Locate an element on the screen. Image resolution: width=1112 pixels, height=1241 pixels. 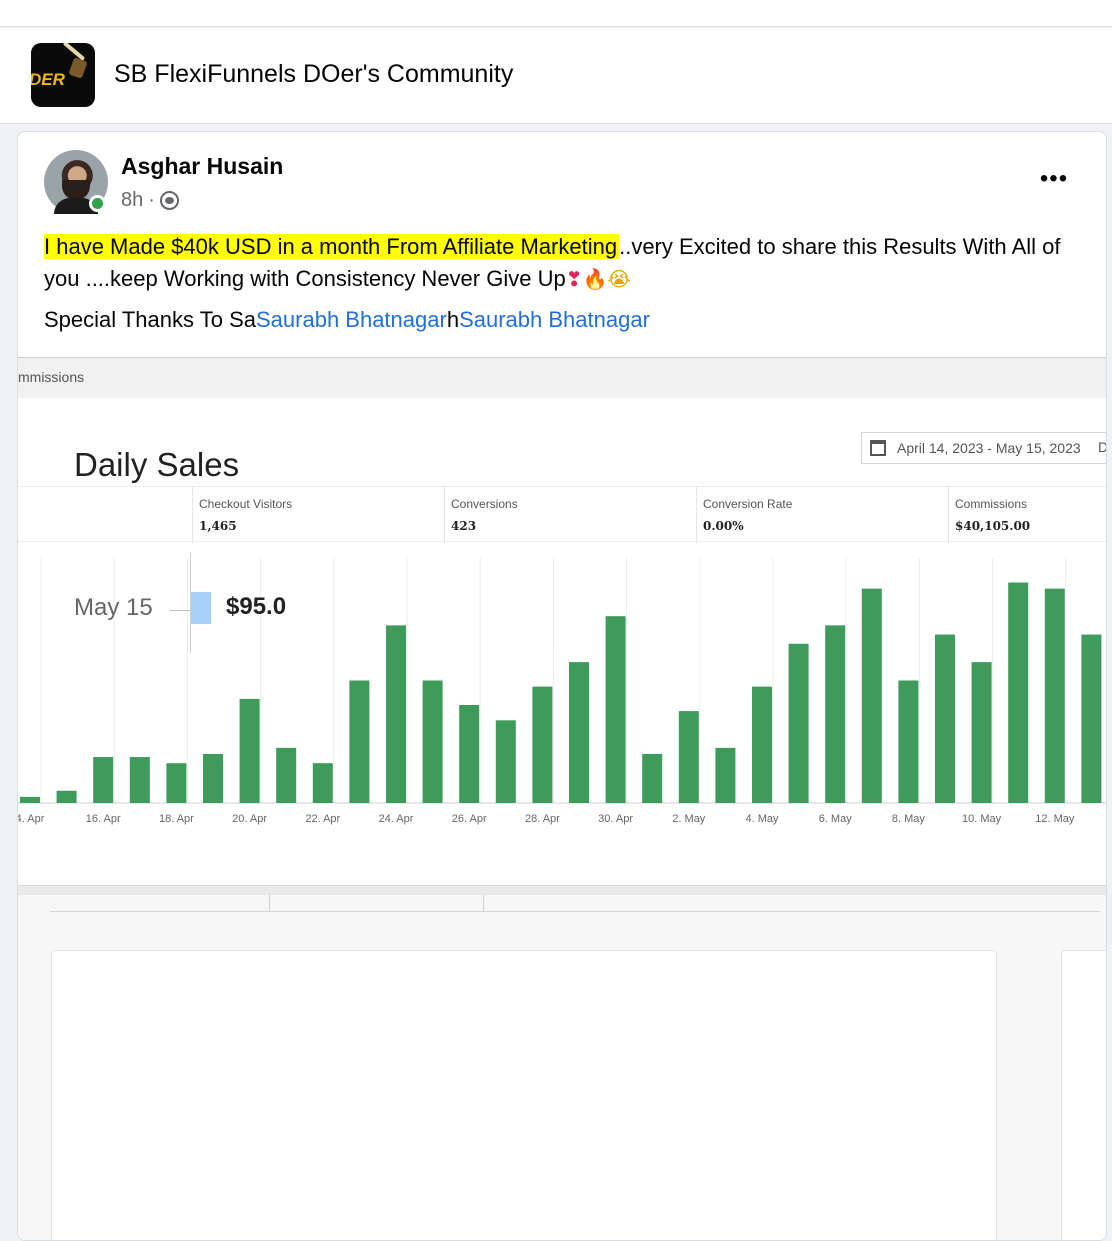
stat-checkout-visitors: Checkout Visitors 1,465 is located at coordinates (318, 515).